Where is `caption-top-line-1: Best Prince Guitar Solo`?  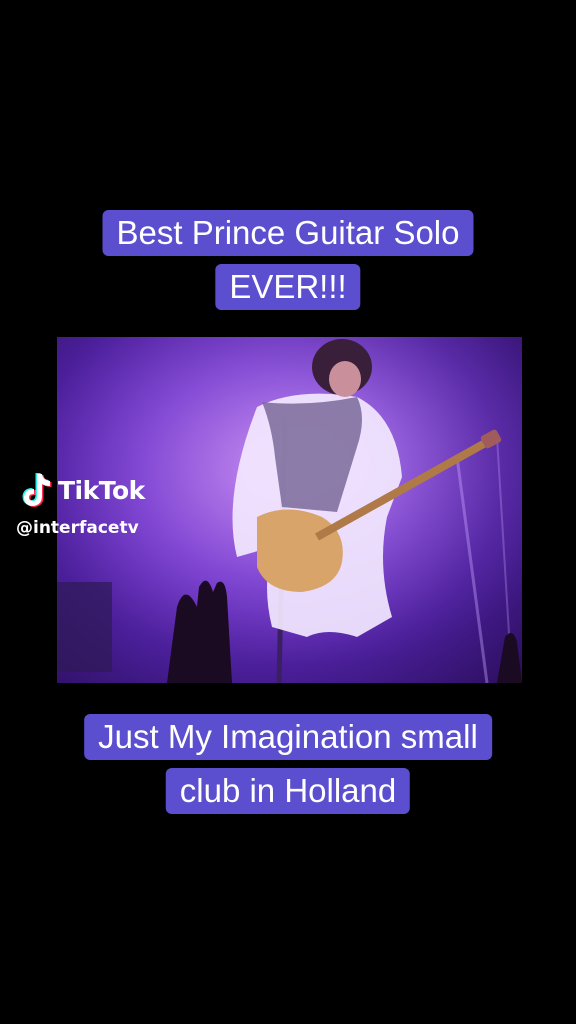 caption-top-line-1: Best Prince Guitar Solo is located at coordinates (288, 233).